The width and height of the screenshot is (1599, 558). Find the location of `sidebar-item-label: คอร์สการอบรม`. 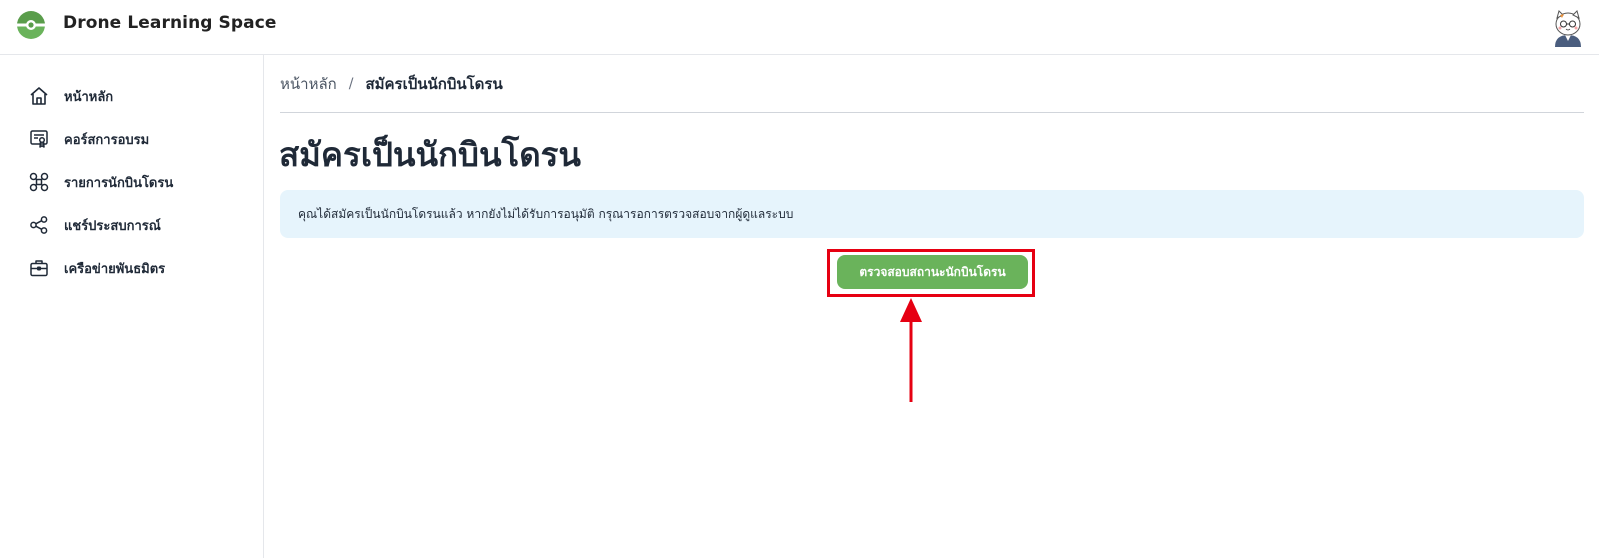

sidebar-item-label: คอร์สการอบรม is located at coordinates (107, 140).